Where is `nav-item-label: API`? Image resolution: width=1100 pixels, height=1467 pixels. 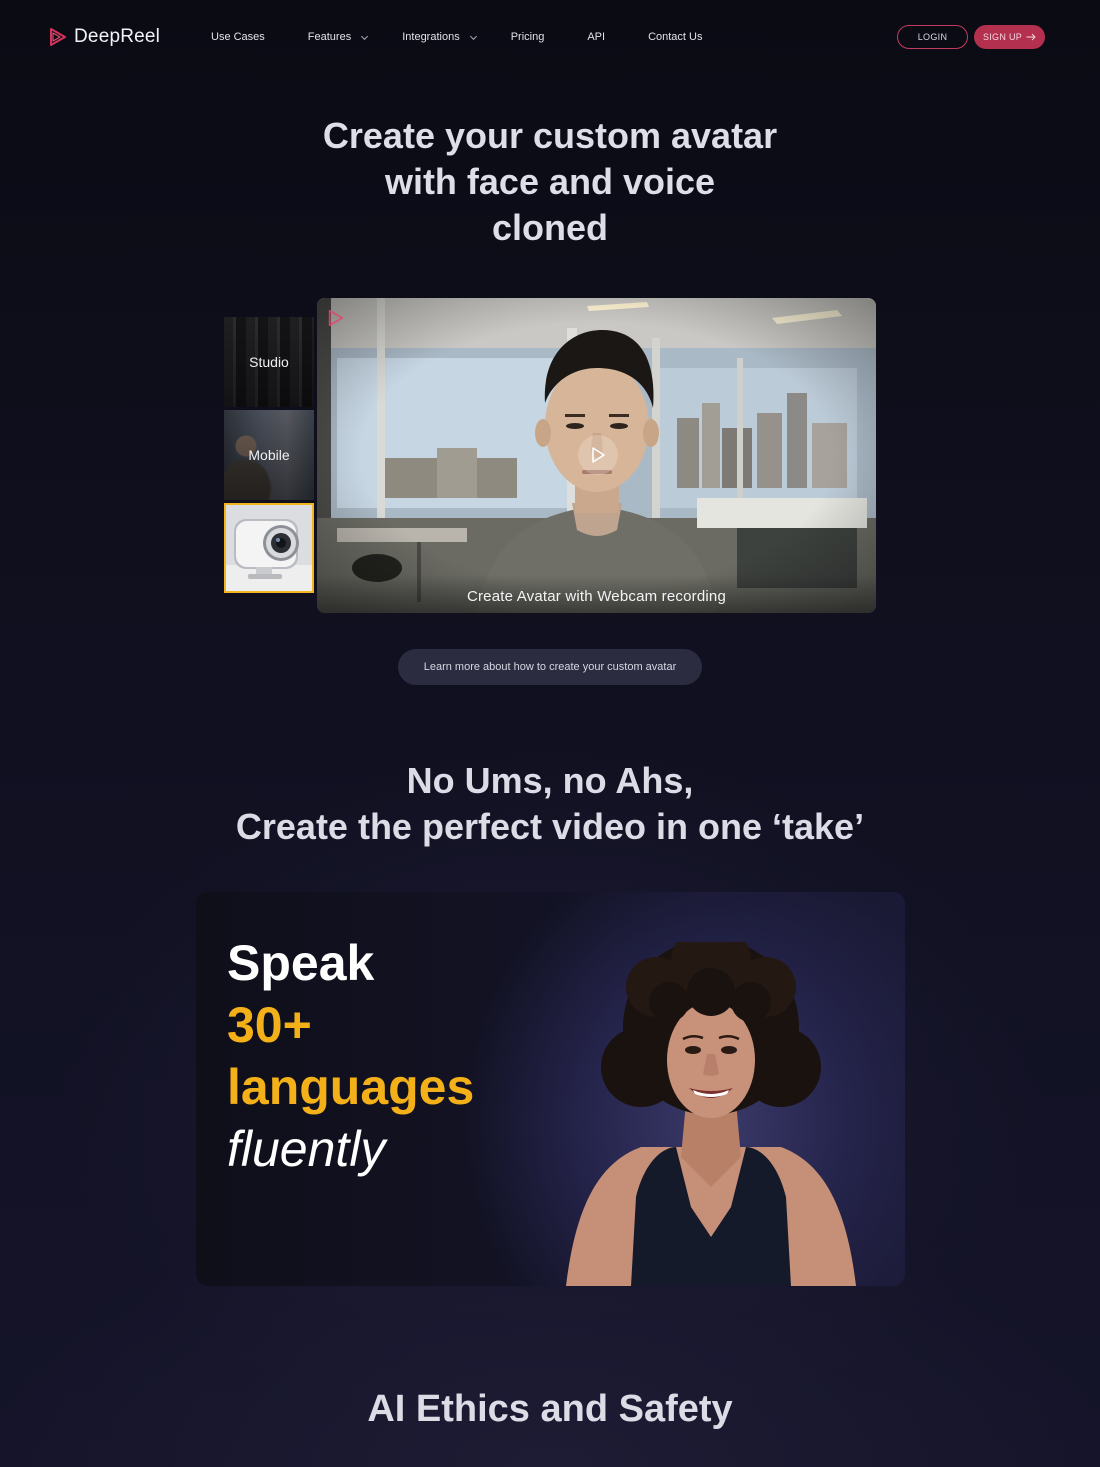
nav-item-label: API is located at coordinates (596, 37).